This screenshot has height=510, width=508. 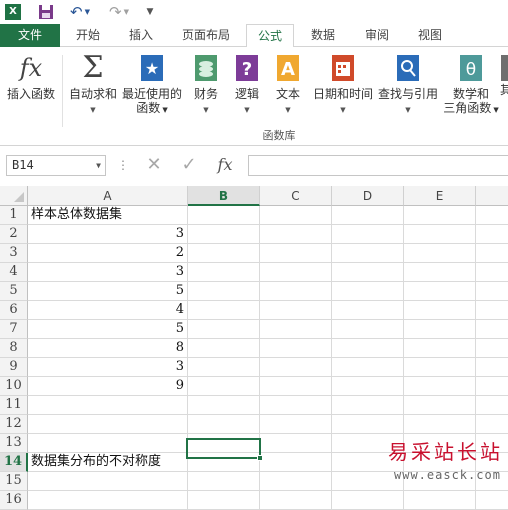 I want to click on row-header: 12, so click(x=14, y=424).